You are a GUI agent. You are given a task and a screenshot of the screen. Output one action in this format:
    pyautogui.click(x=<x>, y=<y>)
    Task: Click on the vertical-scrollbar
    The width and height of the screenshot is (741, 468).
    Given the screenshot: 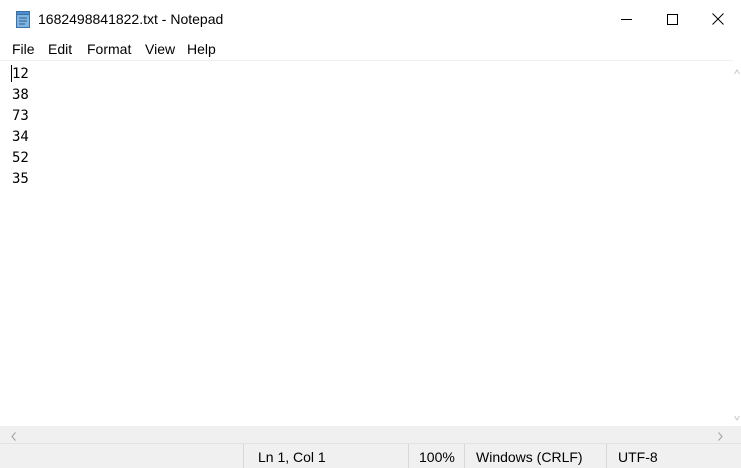 What is the action you would take?
    pyautogui.click(x=737, y=243)
    